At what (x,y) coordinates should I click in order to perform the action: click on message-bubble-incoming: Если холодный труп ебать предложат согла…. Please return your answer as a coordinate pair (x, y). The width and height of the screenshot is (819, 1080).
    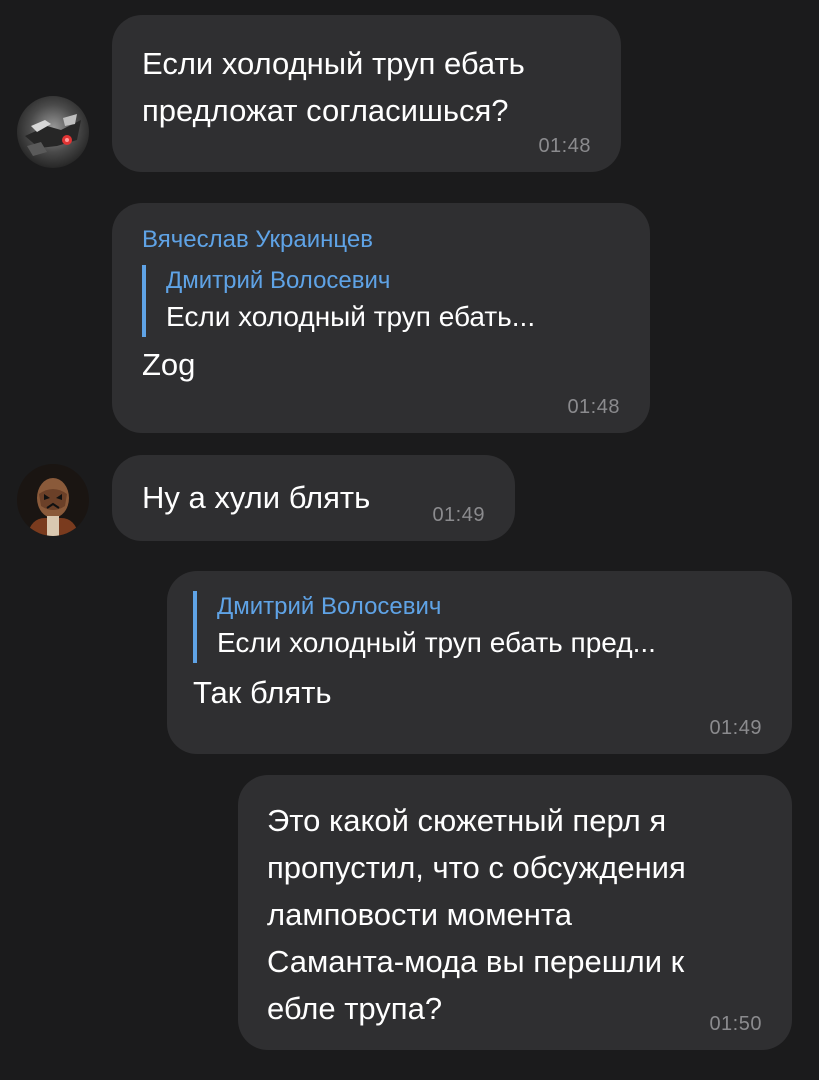
    Looking at the image, I should click on (366, 93).